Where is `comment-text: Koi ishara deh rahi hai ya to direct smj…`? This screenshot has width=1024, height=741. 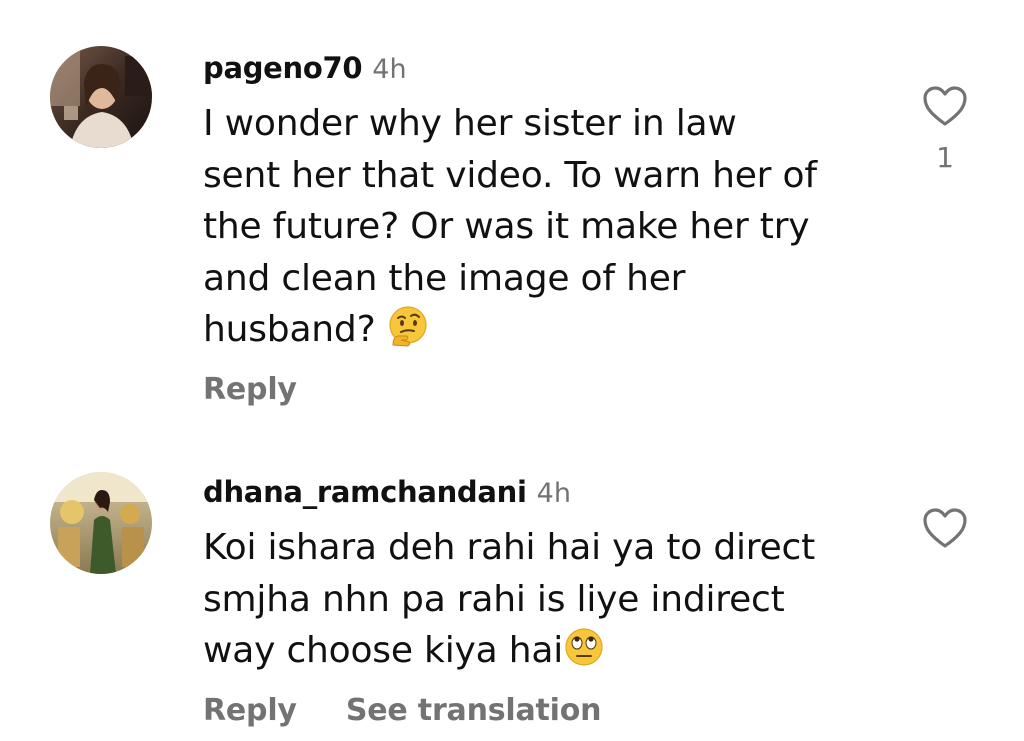 comment-text: Koi ishara deh rahi hai ya to direct smj… is located at coordinates (523, 599).